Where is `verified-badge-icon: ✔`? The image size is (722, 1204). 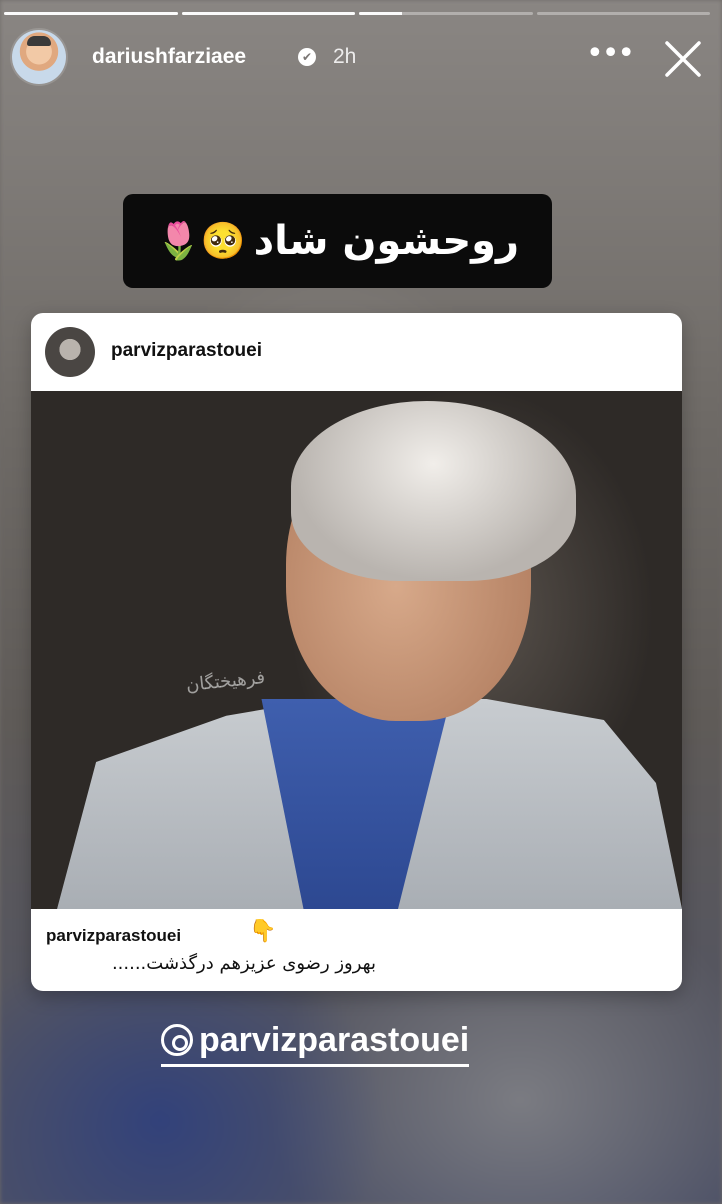 verified-badge-icon: ✔ is located at coordinates (307, 57).